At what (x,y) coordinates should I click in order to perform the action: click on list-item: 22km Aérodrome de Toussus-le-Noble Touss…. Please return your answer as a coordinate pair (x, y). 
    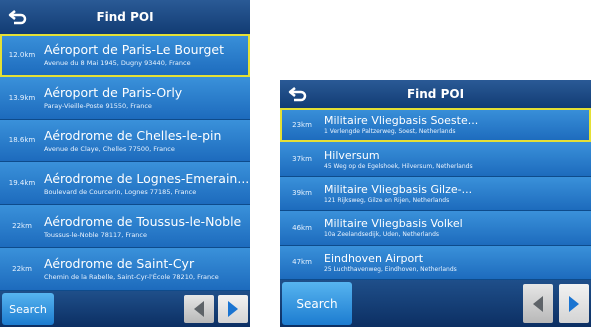
    Looking at the image, I should click on (125, 226).